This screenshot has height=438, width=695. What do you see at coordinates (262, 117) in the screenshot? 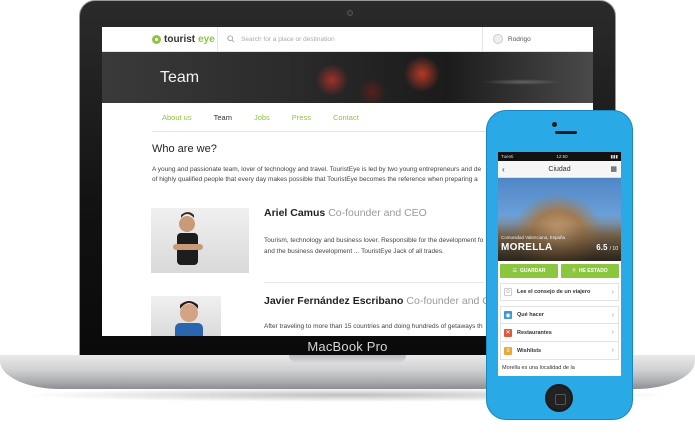
I see `tab-jobs: Jobs` at bounding box center [262, 117].